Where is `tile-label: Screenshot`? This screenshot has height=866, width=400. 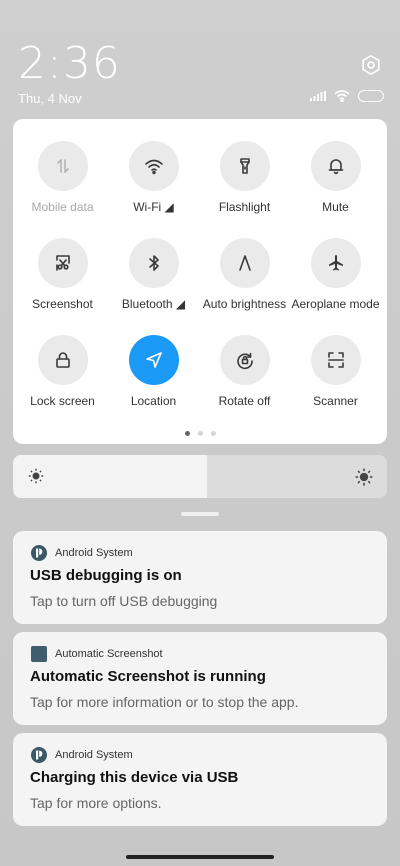
tile-label: Screenshot is located at coordinates (62, 304).